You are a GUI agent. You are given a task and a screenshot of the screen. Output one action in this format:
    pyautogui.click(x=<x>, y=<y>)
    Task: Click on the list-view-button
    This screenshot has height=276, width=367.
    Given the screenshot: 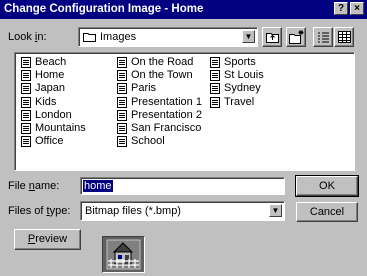 What is the action you would take?
    pyautogui.click(x=323, y=37)
    